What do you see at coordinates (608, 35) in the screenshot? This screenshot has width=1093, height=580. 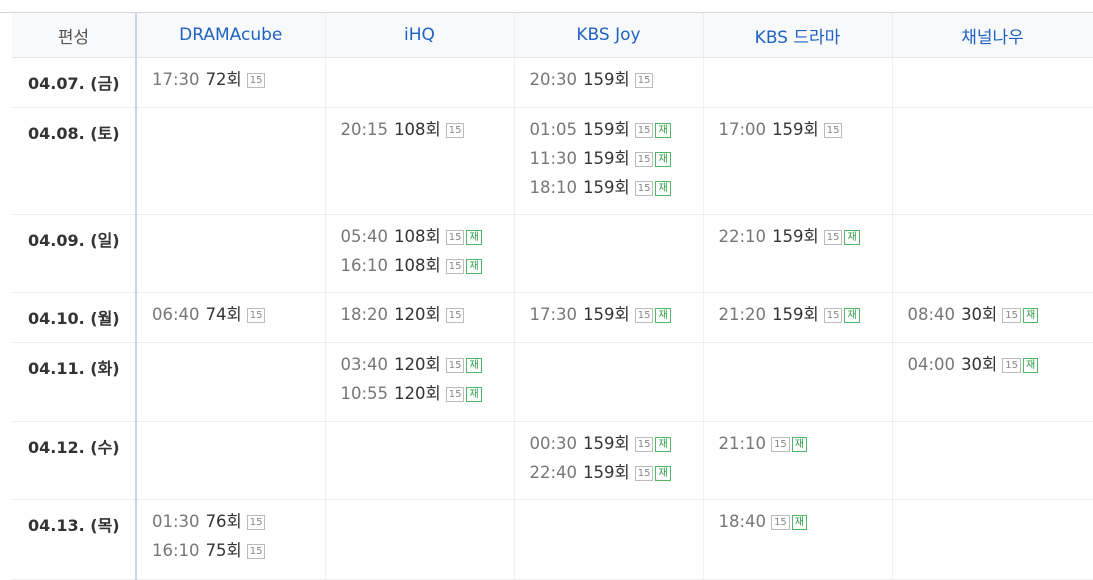 I see `channel-header-kbs-joy: KBS Joy` at bounding box center [608, 35].